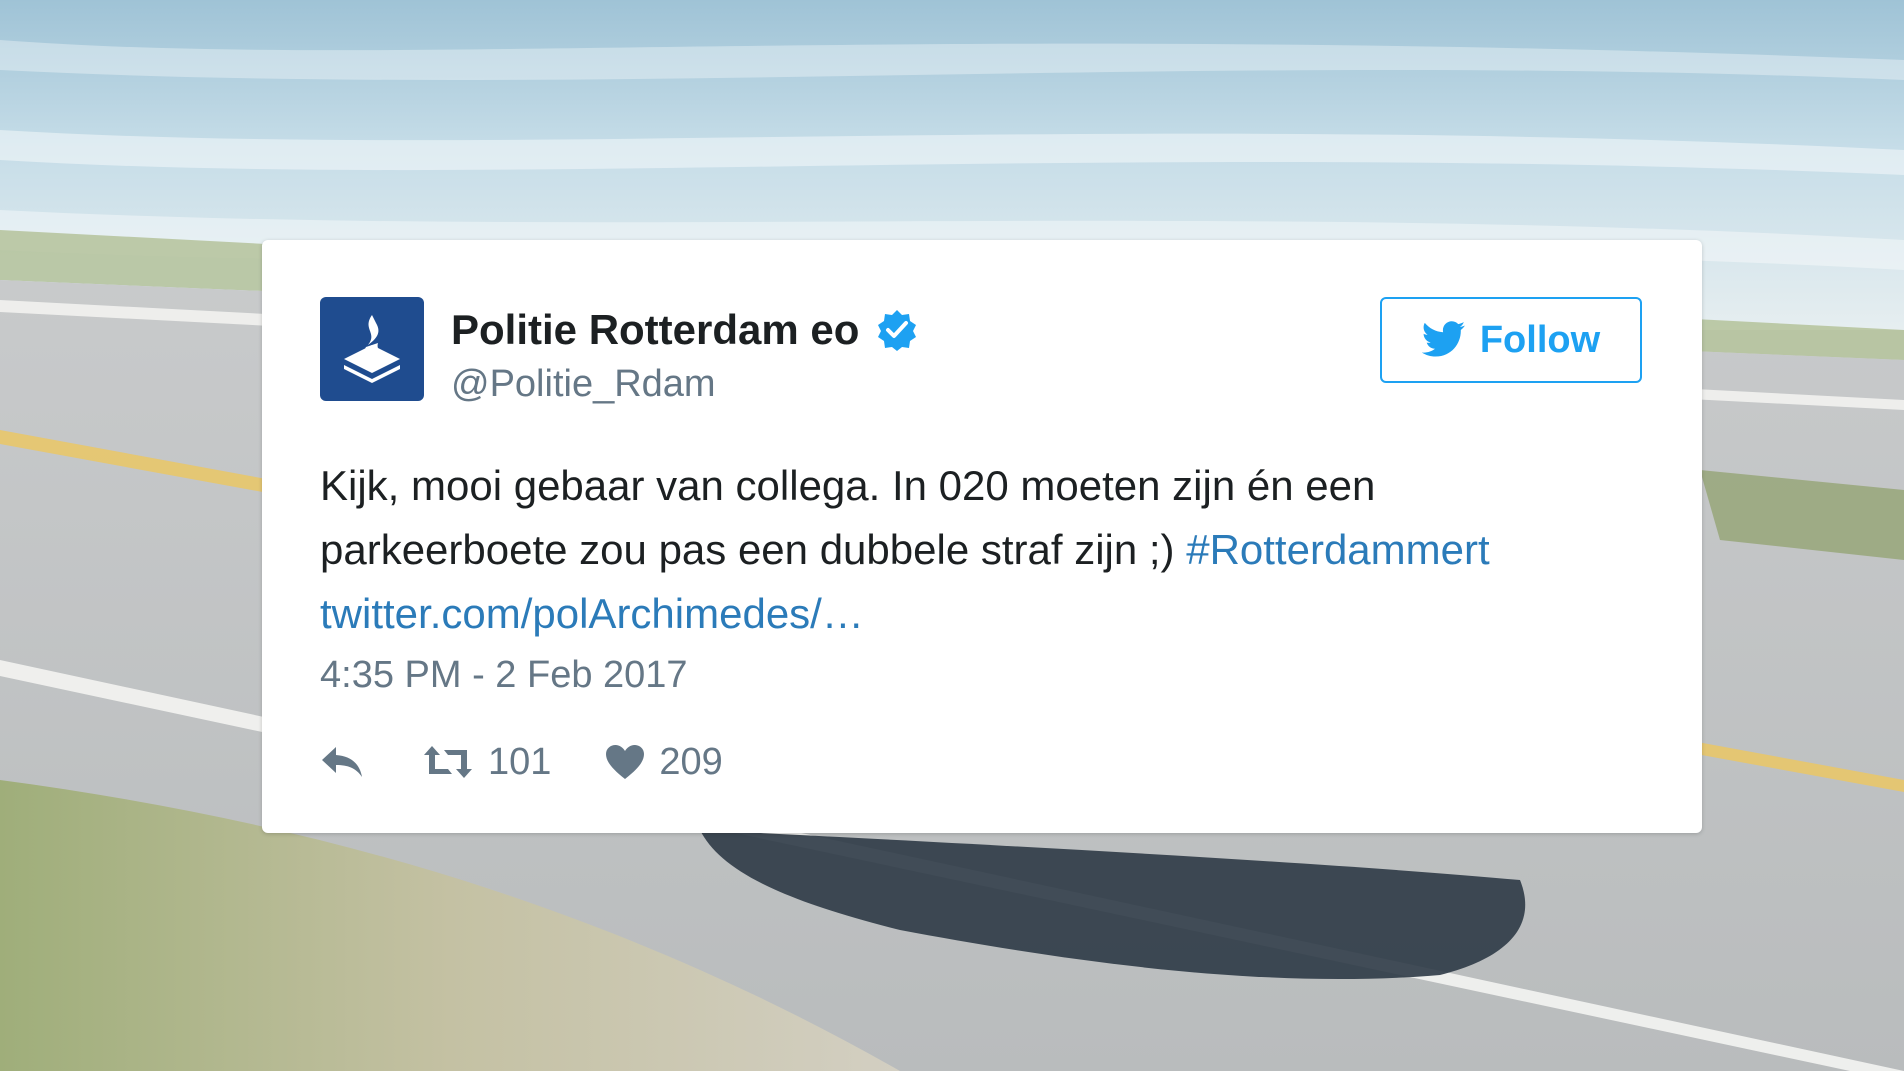 The height and width of the screenshot is (1071, 1904). I want to click on reply-button, so click(342, 762).